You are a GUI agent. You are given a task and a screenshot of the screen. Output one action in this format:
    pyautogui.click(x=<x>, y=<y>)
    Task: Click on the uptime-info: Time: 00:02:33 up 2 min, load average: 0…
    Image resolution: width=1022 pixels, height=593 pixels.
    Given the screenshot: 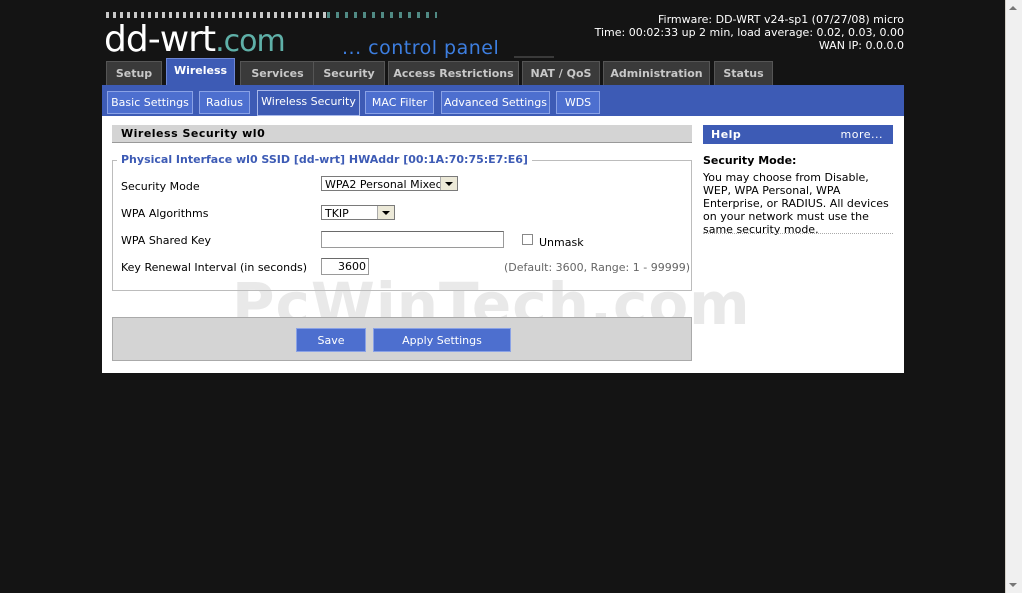 What is the action you would take?
    pyautogui.click(x=749, y=32)
    